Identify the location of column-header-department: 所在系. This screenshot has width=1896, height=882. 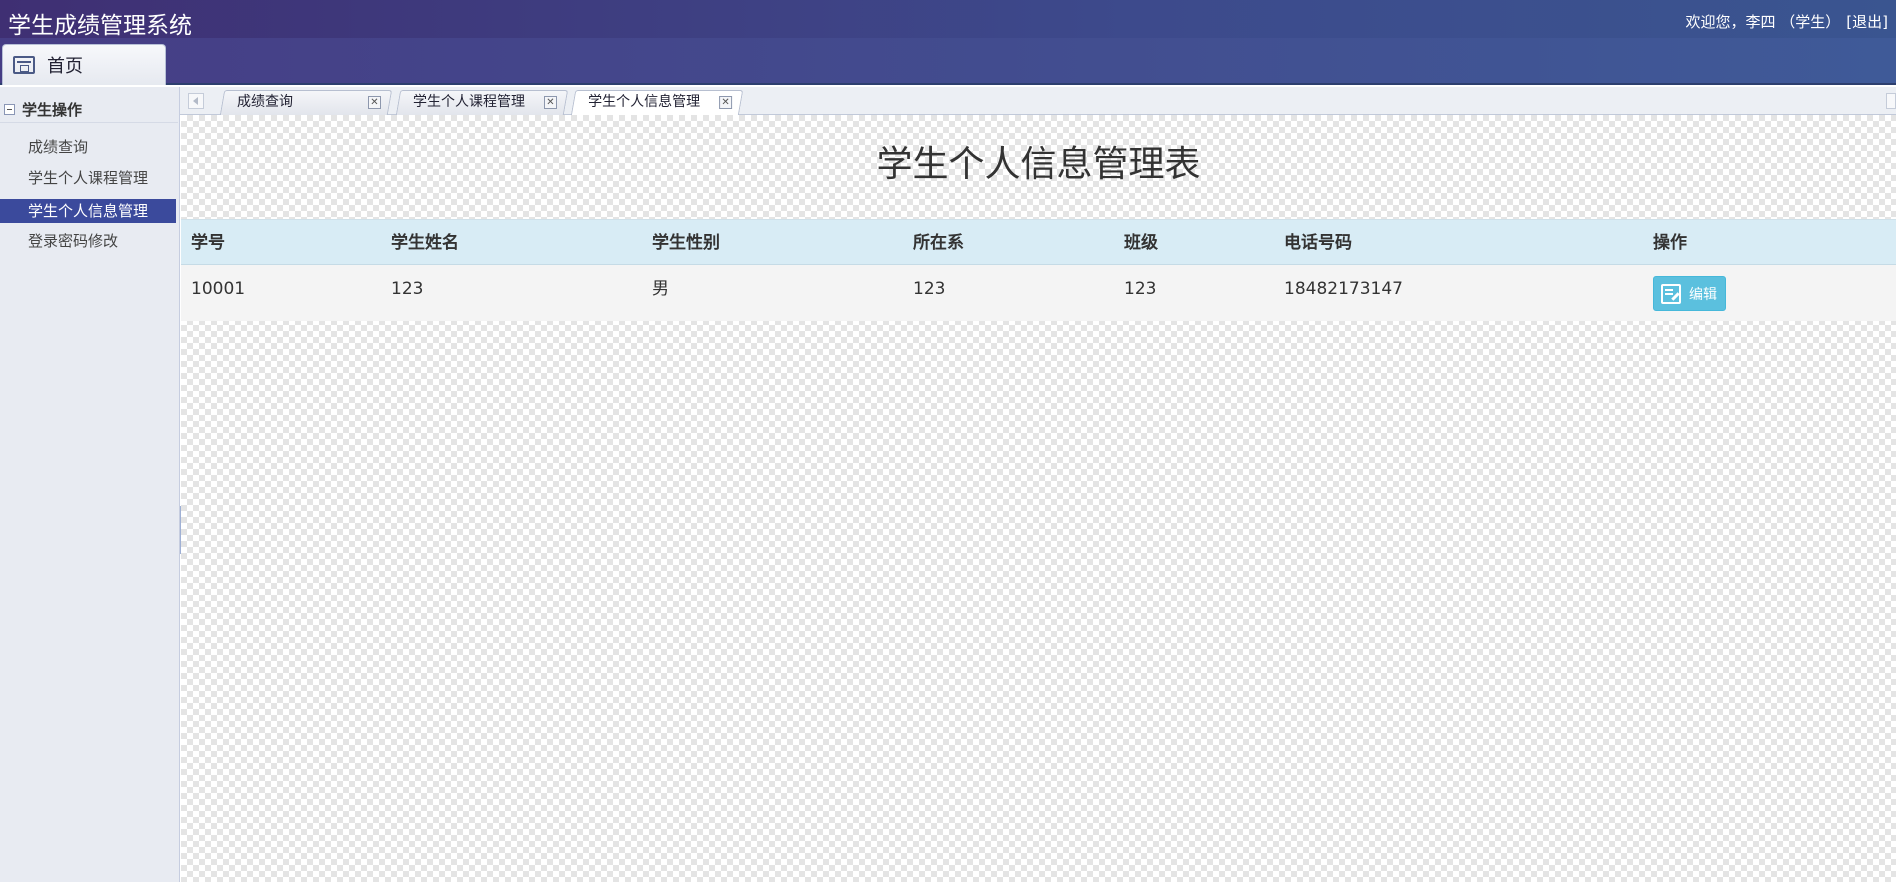
(938, 243).